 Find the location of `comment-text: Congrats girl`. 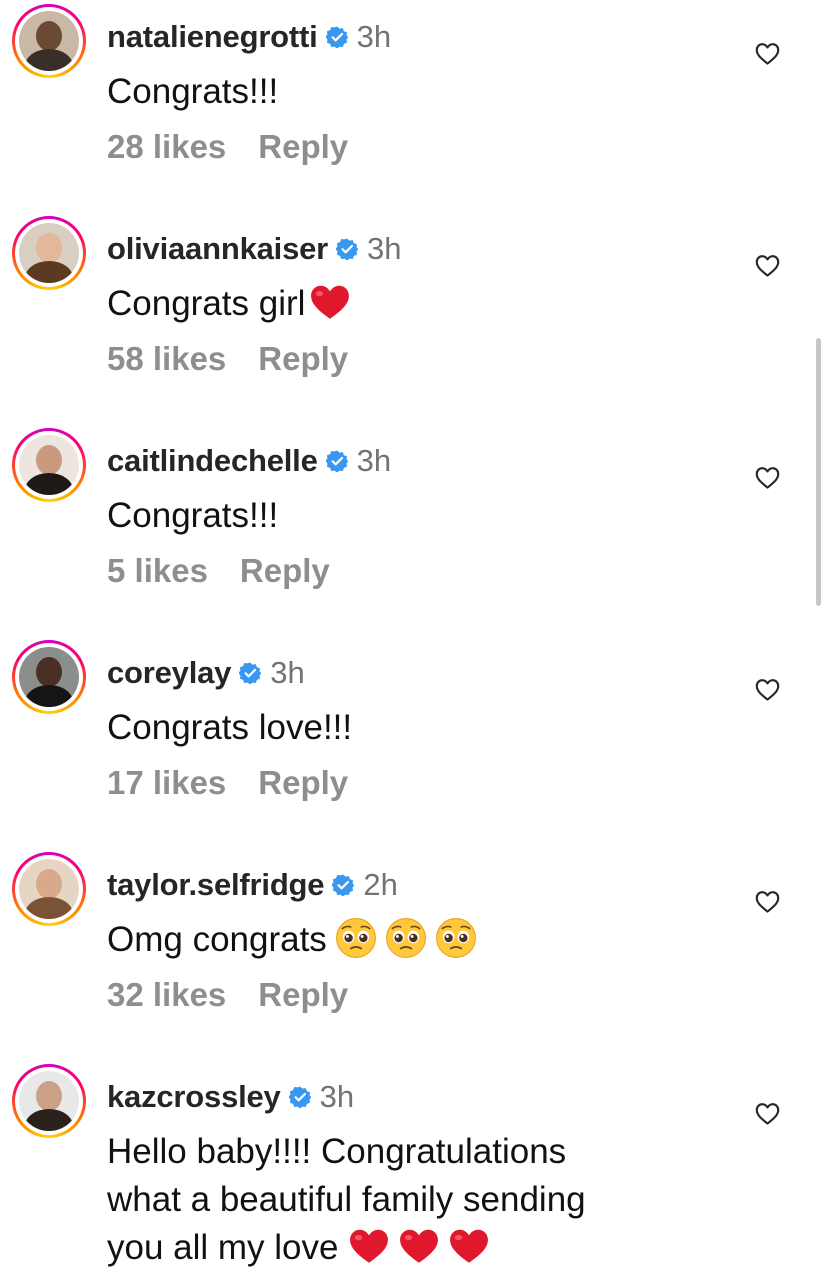

comment-text: Congrats girl is located at coordinates (229, 304).